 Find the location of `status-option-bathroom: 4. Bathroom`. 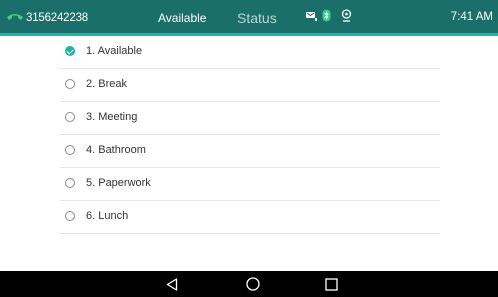

status-option-bathroom: 4. Bathroom is located at coordinates (250, 151).